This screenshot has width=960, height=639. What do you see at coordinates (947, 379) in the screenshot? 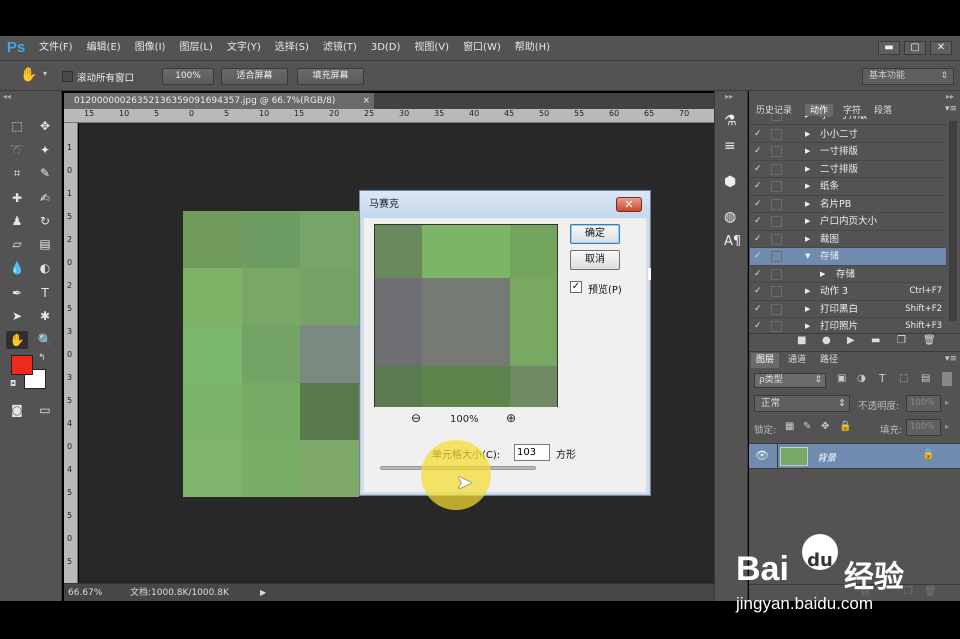
I see `filter-toggle` at bounding box center [947, 379].